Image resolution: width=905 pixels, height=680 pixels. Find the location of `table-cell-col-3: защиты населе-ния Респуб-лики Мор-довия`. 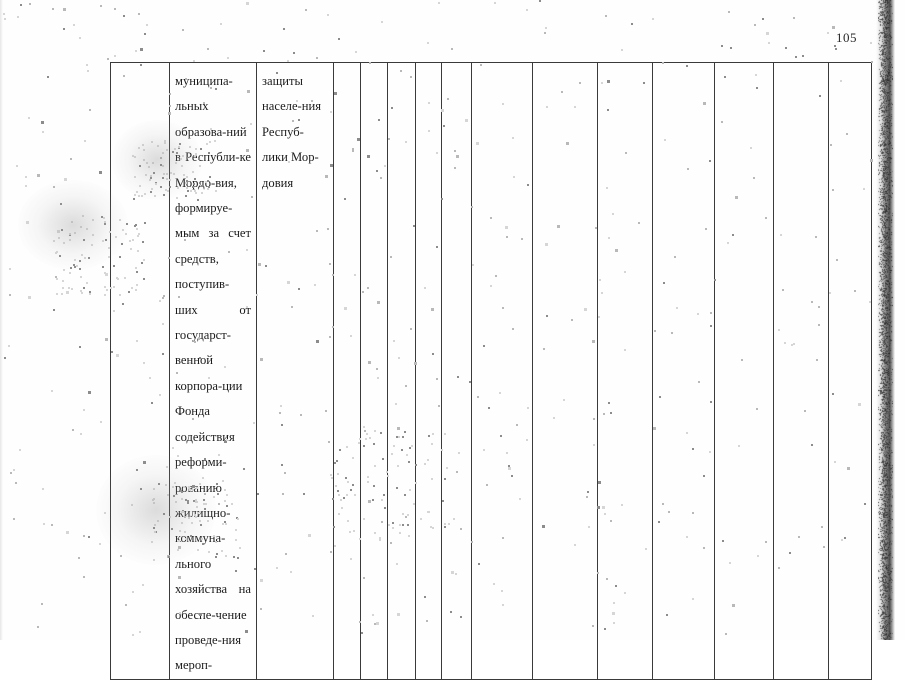

table-cell-col-3: защиты населе-ния Респуб-лики Мор-довия is located at coordinates (295, 371).